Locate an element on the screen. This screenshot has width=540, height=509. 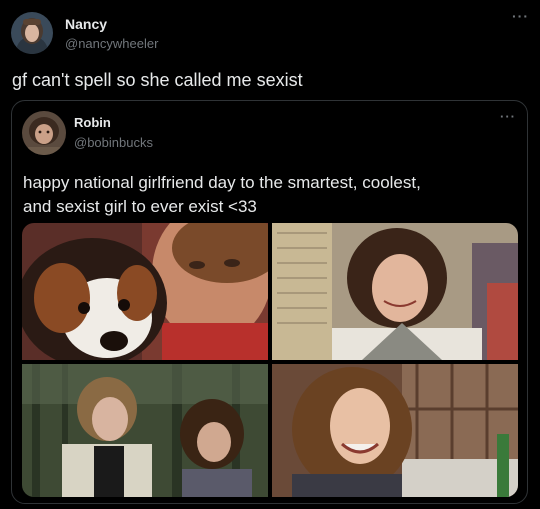
quoted-text-line-2: and sexist girl to ever exist <33 is located at coordinates (140, 206).